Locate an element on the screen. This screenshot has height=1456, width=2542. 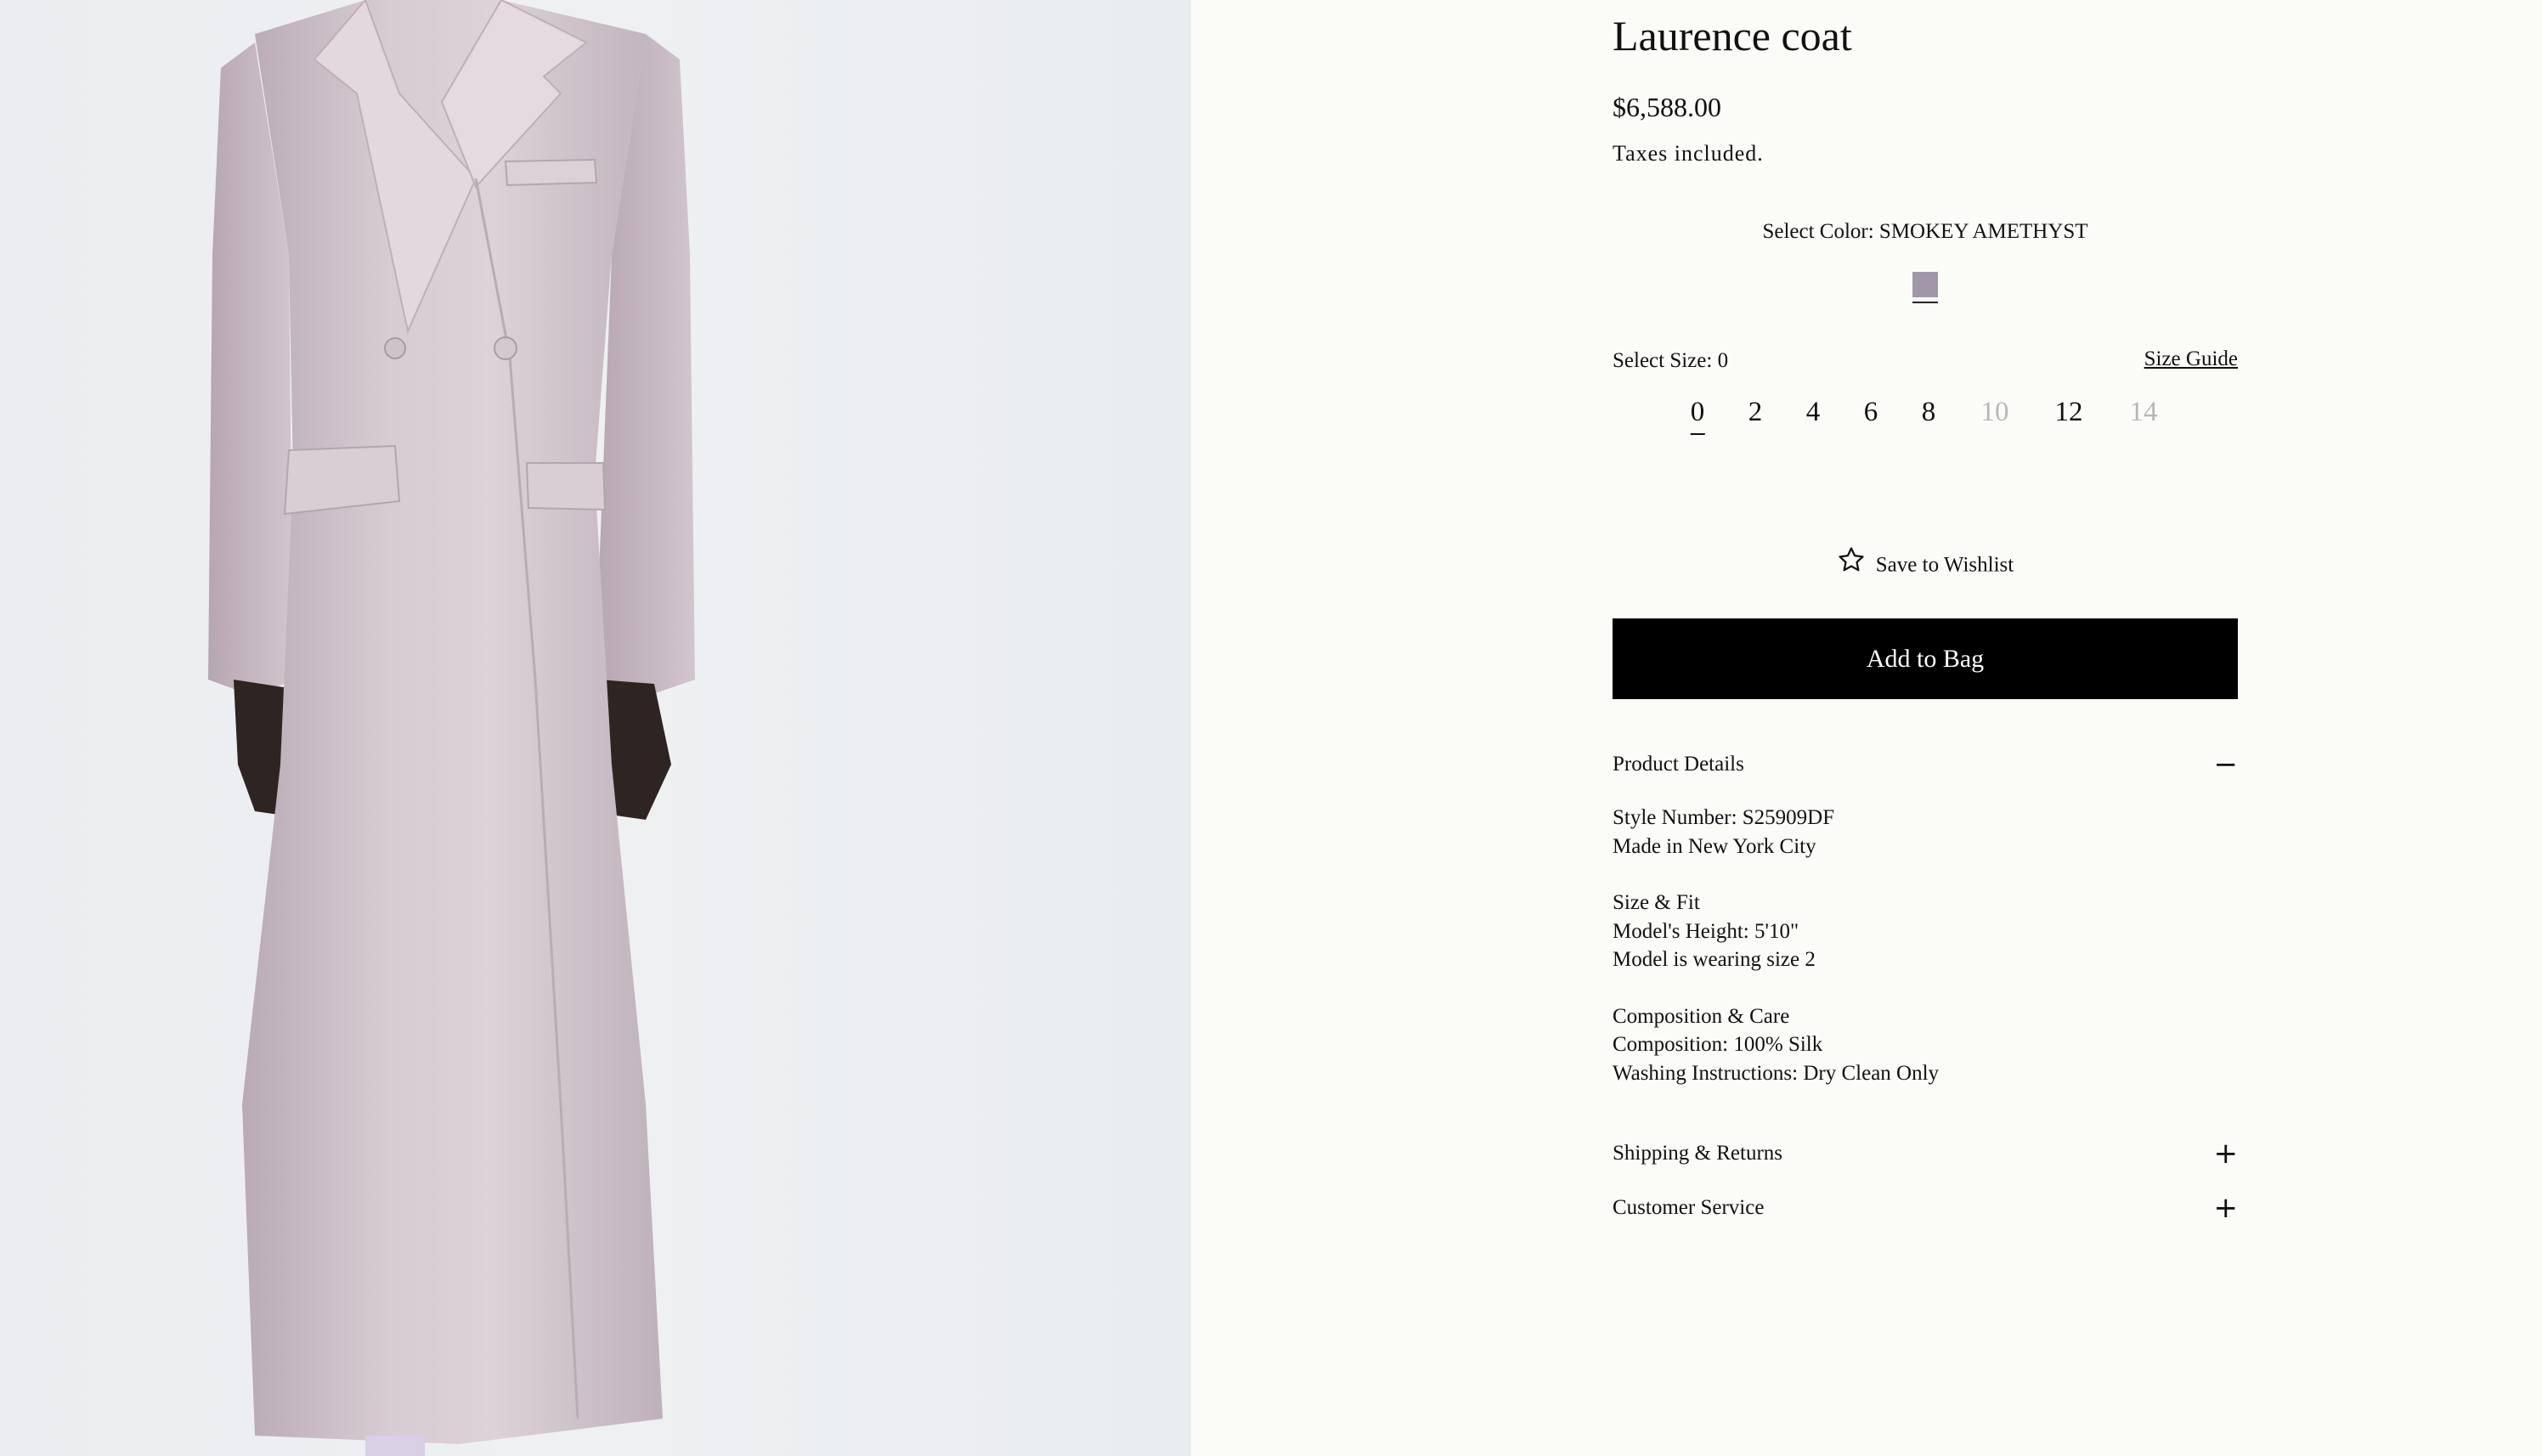
size-option: 12 is located at coordinates (2069, 412).